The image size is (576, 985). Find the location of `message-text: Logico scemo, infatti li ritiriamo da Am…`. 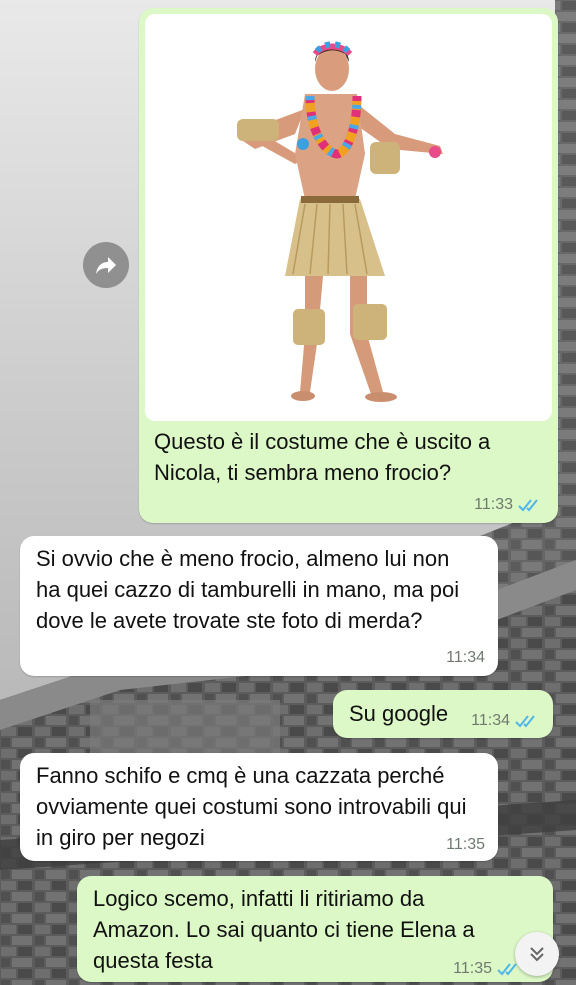

message-text: Logico scemo, infatti li ritiriamo da Am… is located at coordinates (287, 929).